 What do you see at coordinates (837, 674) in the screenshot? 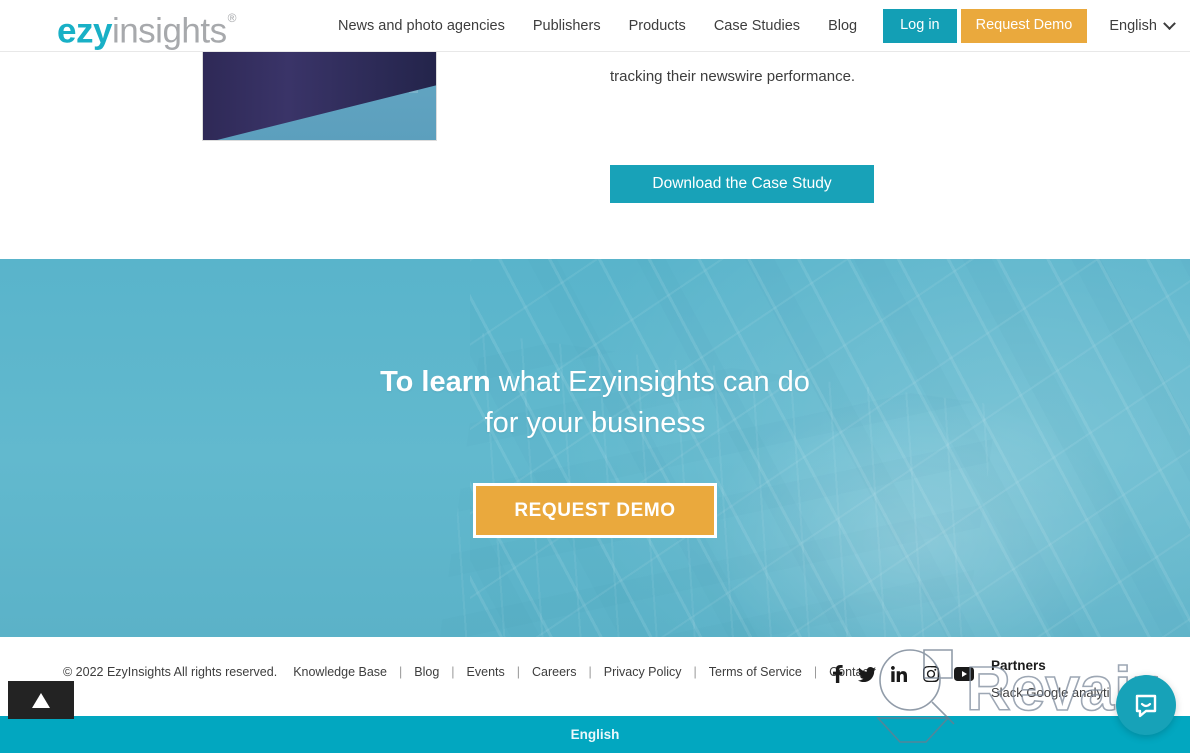
I see `facebook-icon` at bounding box center [837, 674].